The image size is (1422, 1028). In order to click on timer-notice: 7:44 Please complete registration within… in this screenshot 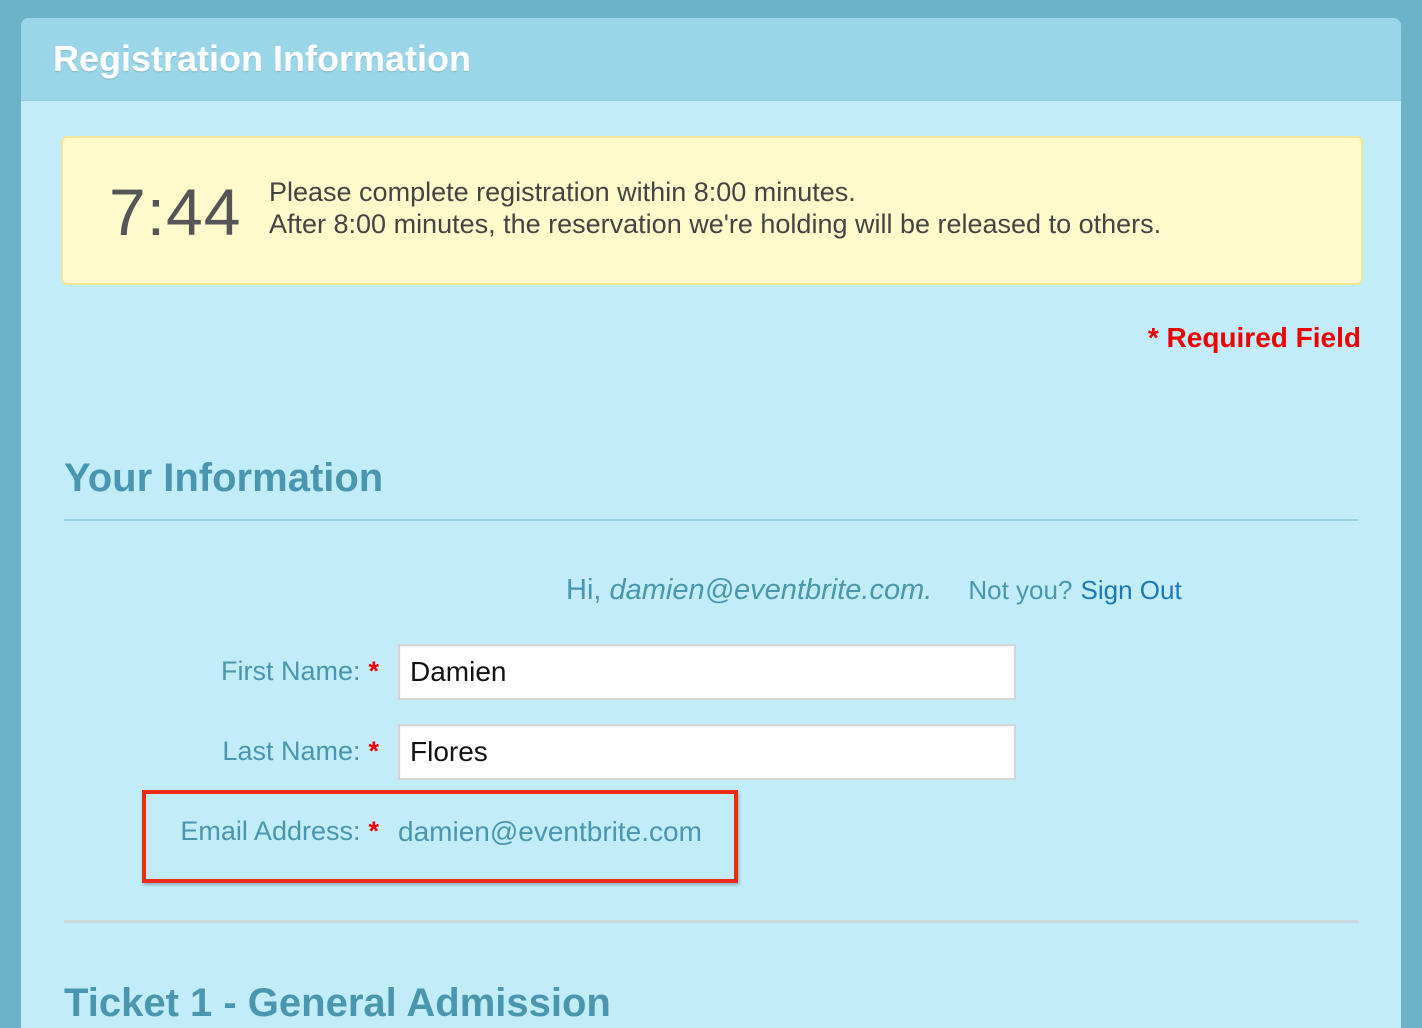, I will do `click(712, 210)`.